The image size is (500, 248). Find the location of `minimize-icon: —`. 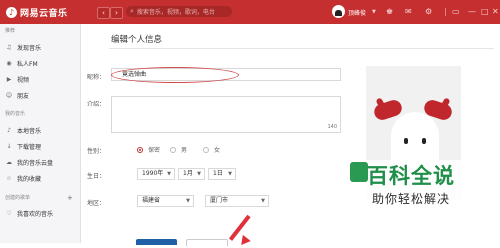

minimize-icon: — is located at coordinates (472, 12).